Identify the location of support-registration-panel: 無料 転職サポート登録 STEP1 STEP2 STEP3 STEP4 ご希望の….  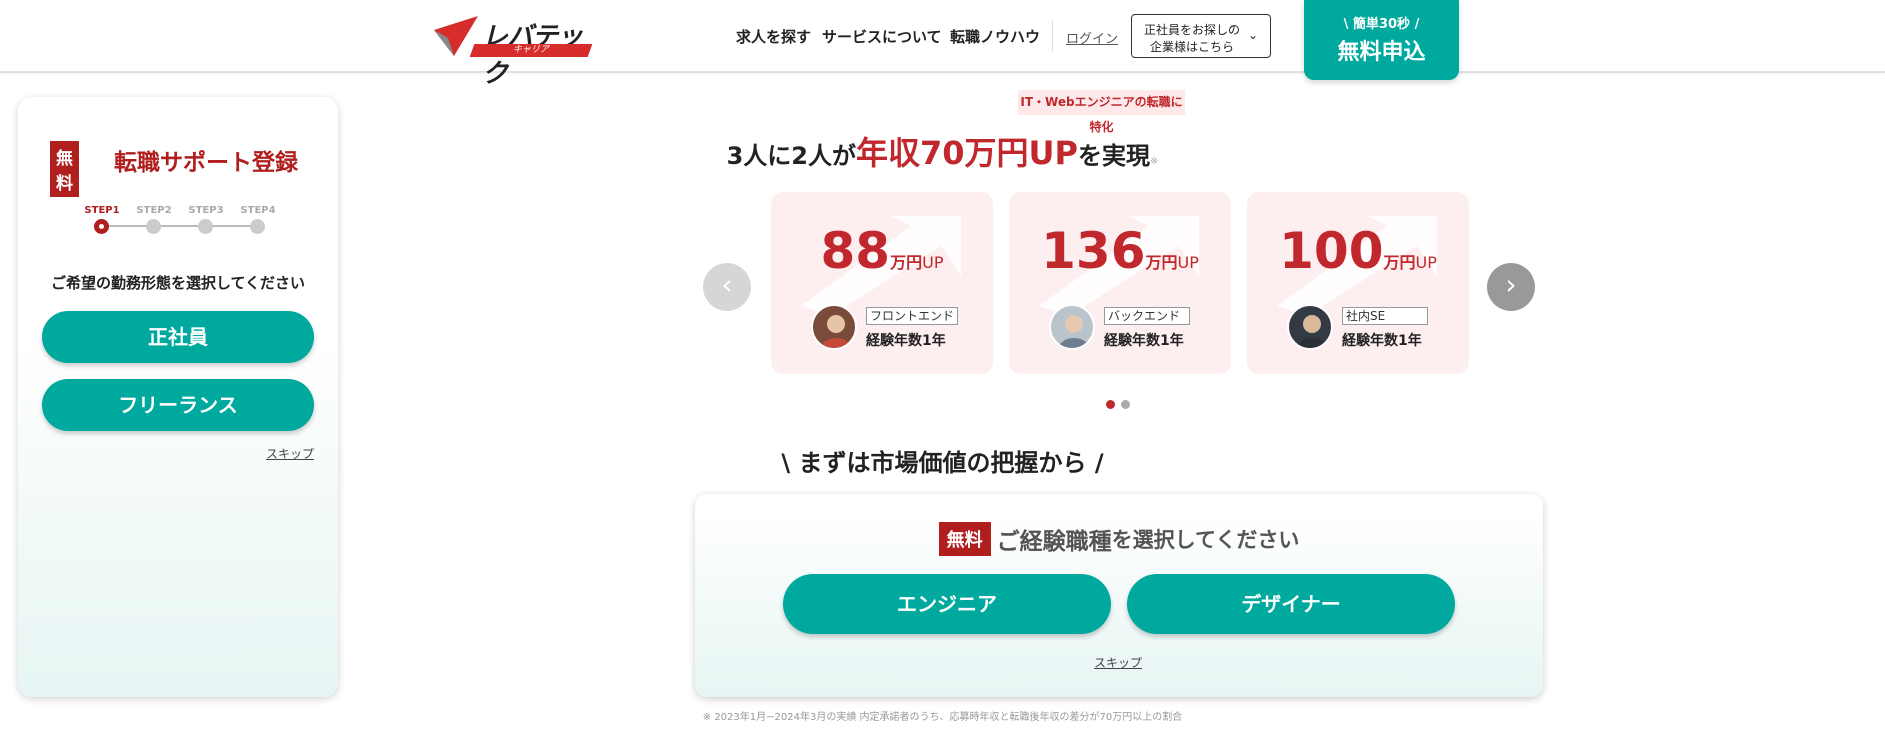
(178, 397).